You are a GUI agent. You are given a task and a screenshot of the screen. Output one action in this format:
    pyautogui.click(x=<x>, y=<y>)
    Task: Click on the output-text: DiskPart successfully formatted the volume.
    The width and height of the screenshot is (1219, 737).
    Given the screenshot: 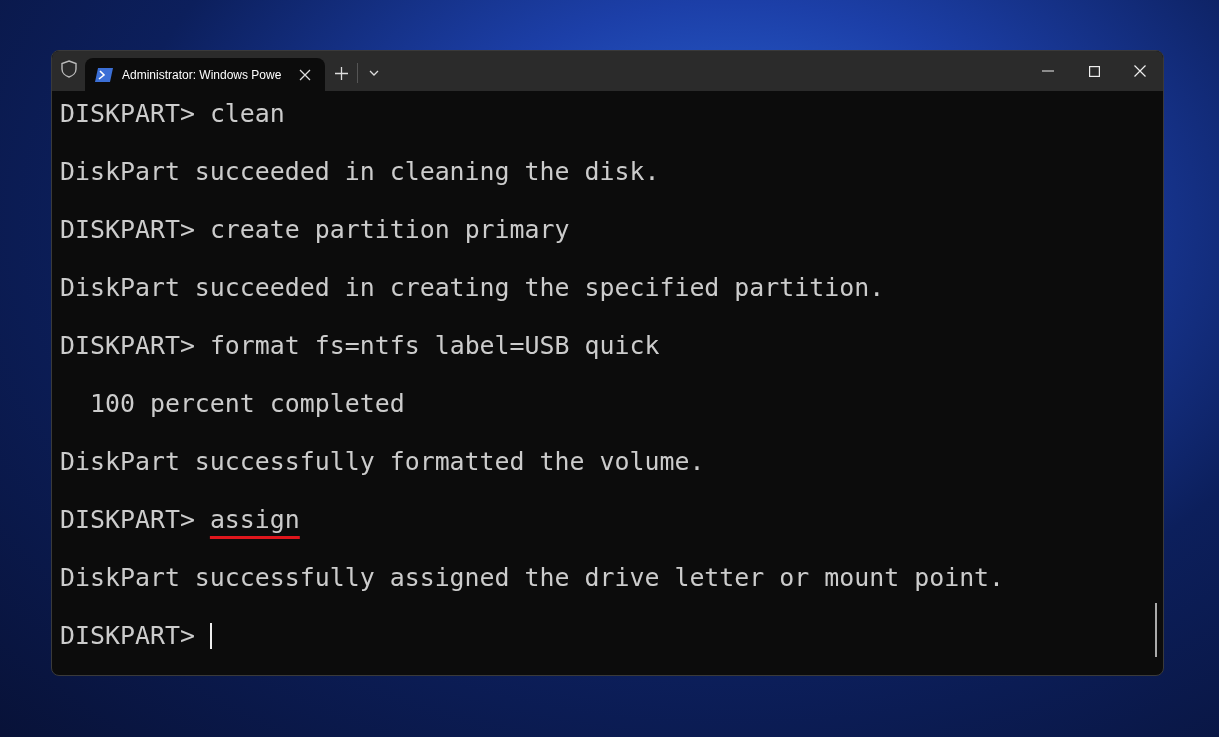 What is the action you would take?
    pyautogui.click(x=382, y=462)
    